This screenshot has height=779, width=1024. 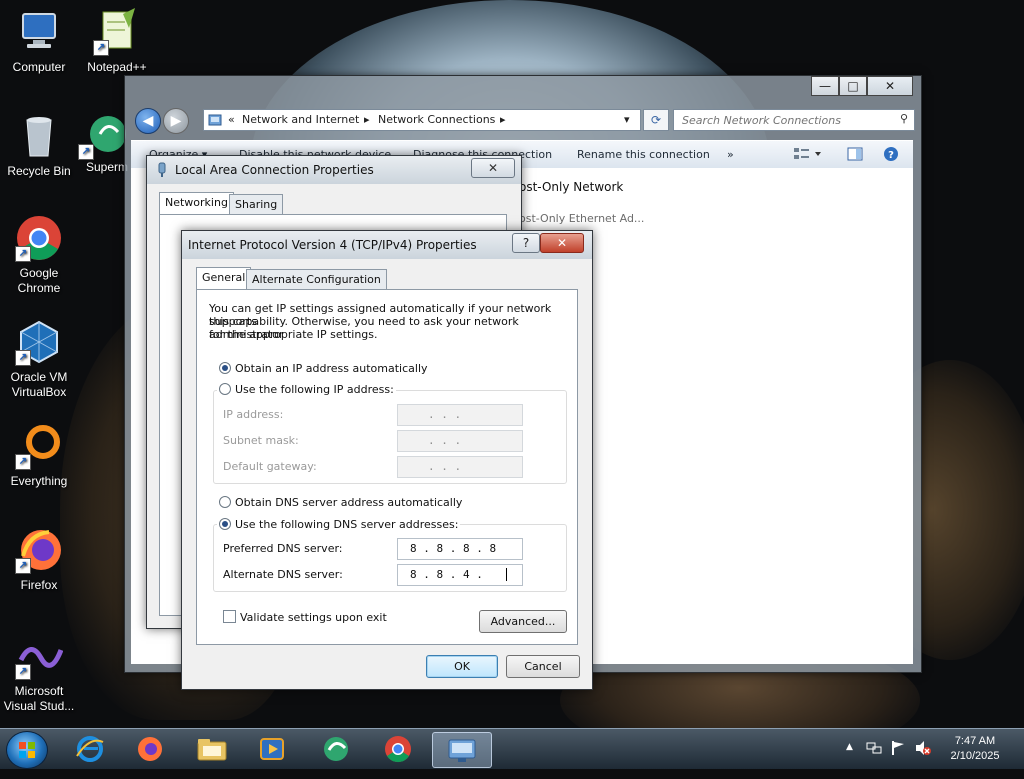 What do you see at coordinates (853, 86) in the screenshot?
I see `maximize-button: □` at bounding box center [853, 86].